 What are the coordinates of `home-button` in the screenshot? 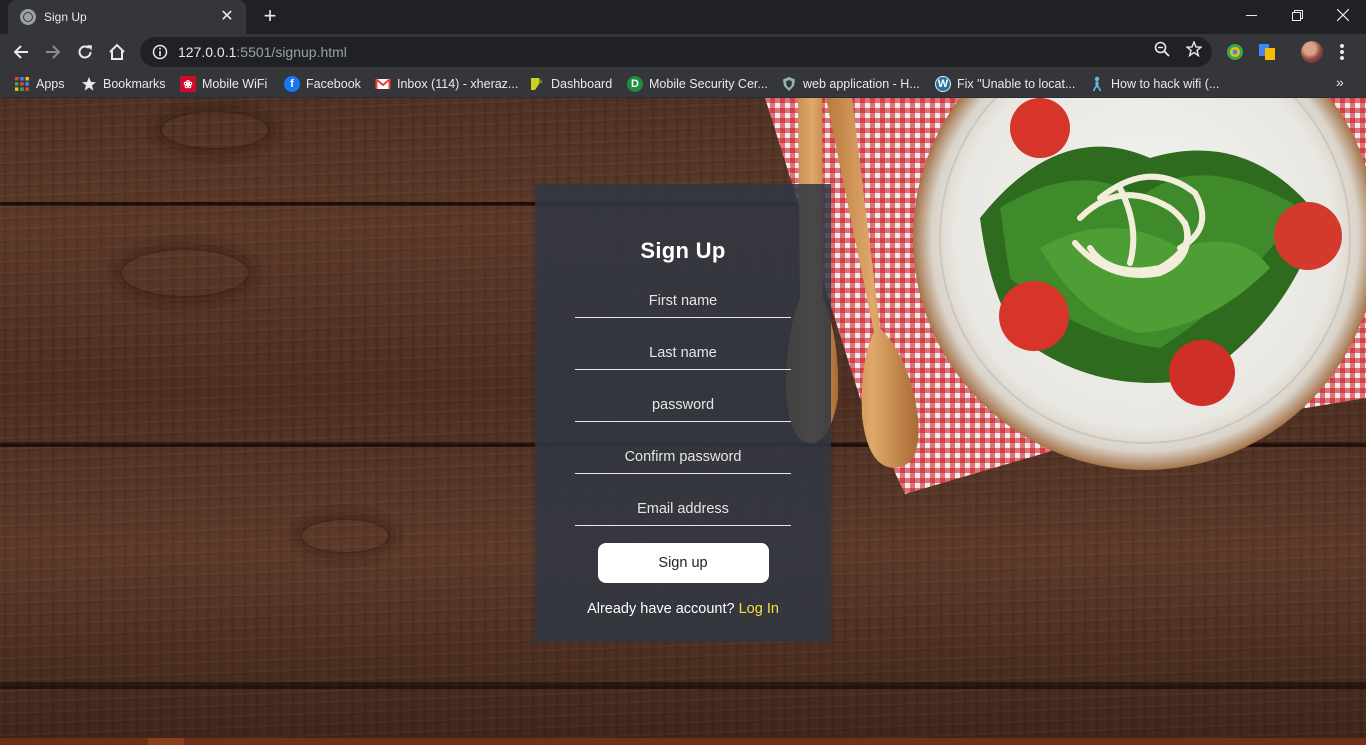 It's located at (117, 52).